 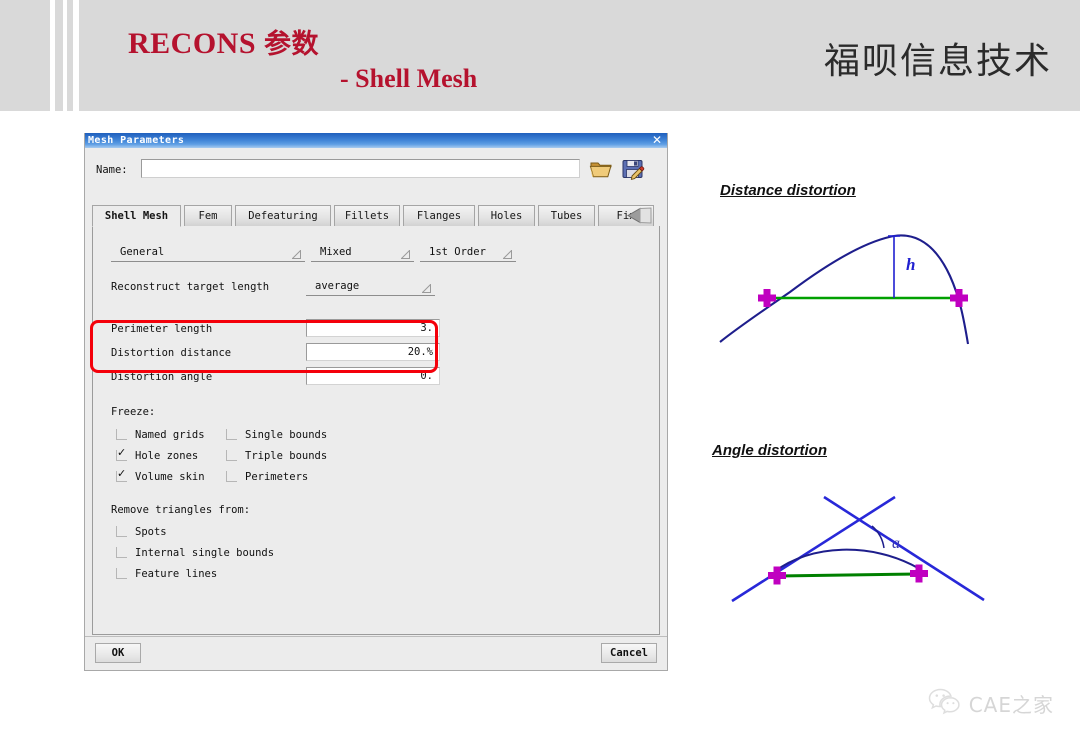 I want to click on tab-fillets: Fillets, so click(x=367, y=216).